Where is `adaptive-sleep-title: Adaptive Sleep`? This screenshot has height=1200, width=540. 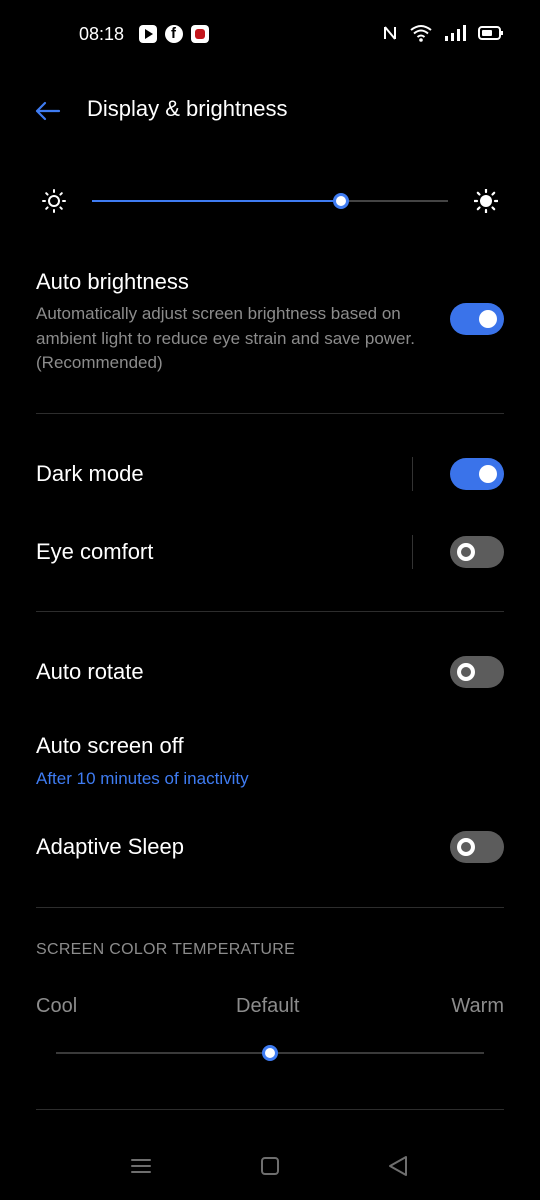 adaptive-sleep-title: Adaptive Sleep is located at coordinates (110, 846).